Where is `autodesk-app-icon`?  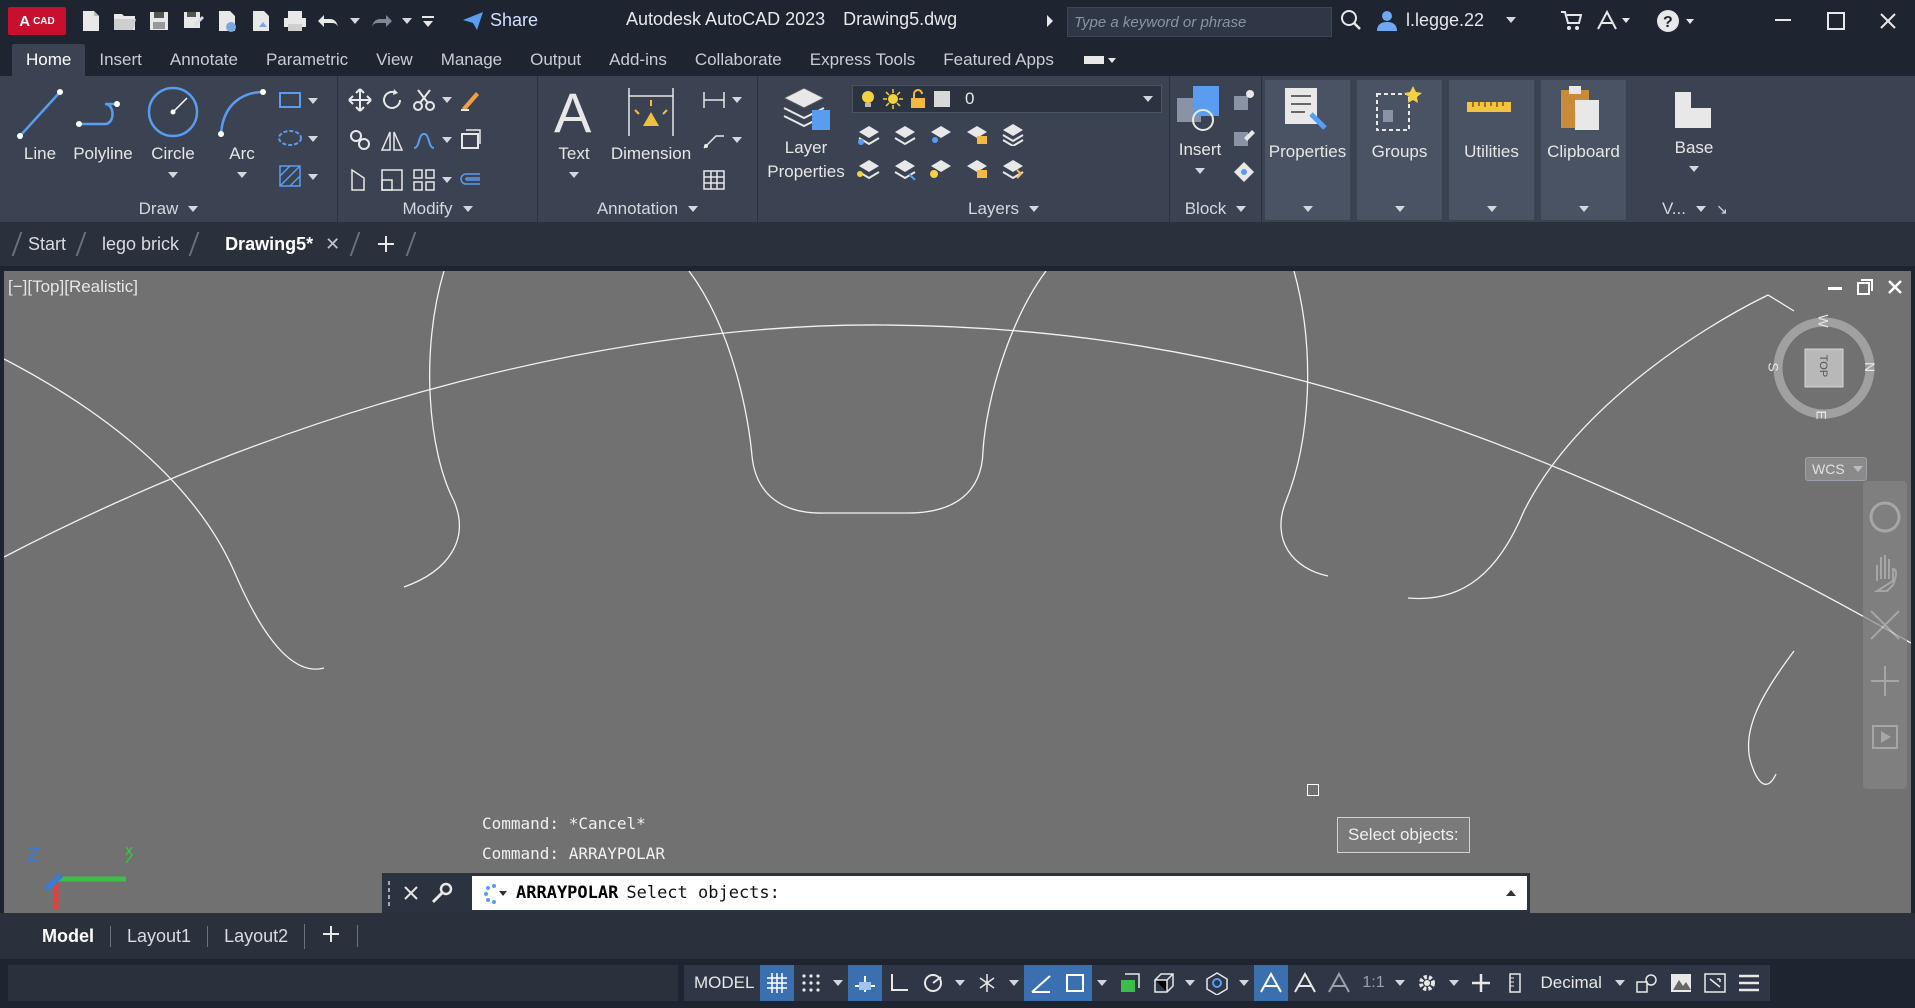
autodesk-app-icon is located at coordinates (1613, 23).